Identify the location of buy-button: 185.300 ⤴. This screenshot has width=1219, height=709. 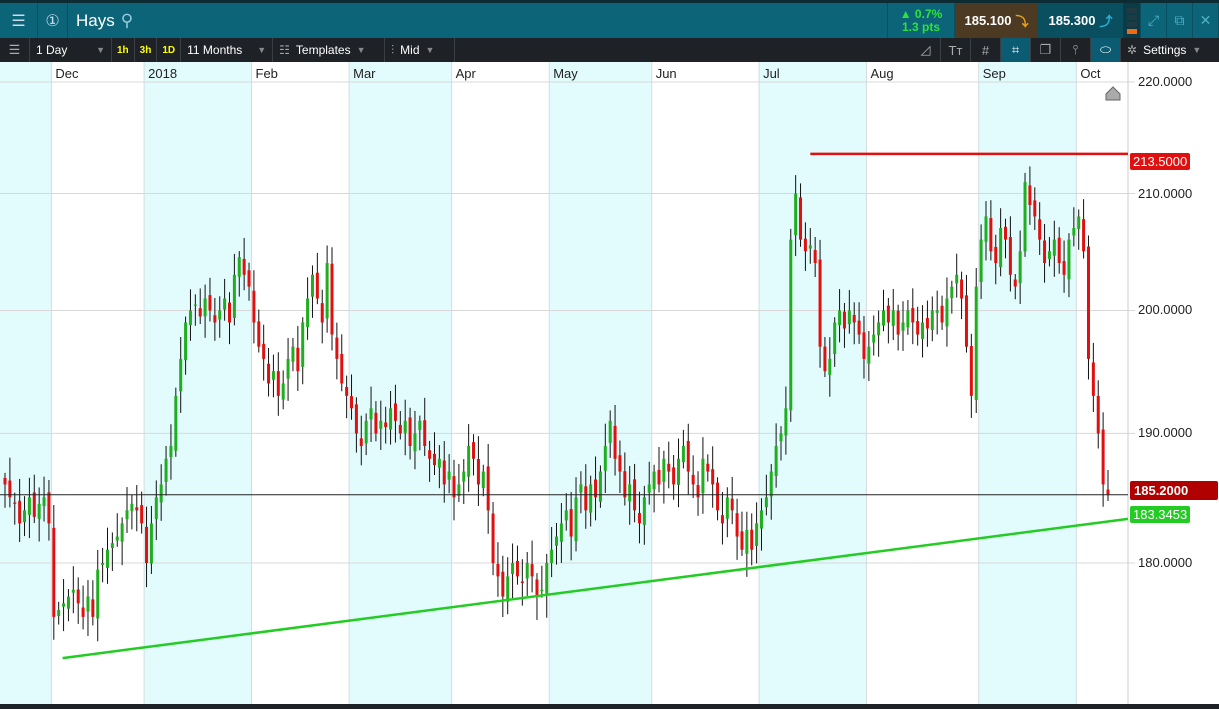
(1081, 20).